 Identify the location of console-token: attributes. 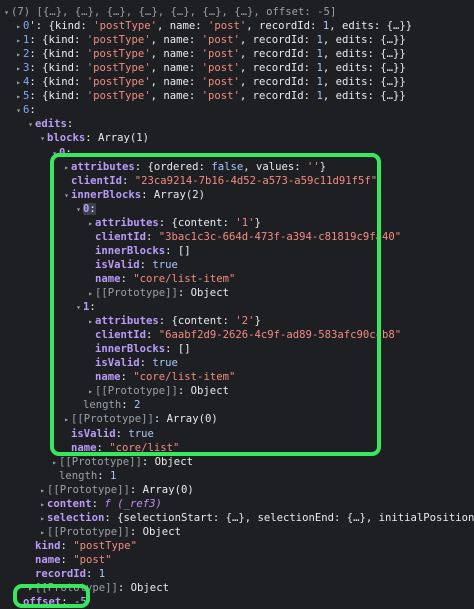
(127, 222).